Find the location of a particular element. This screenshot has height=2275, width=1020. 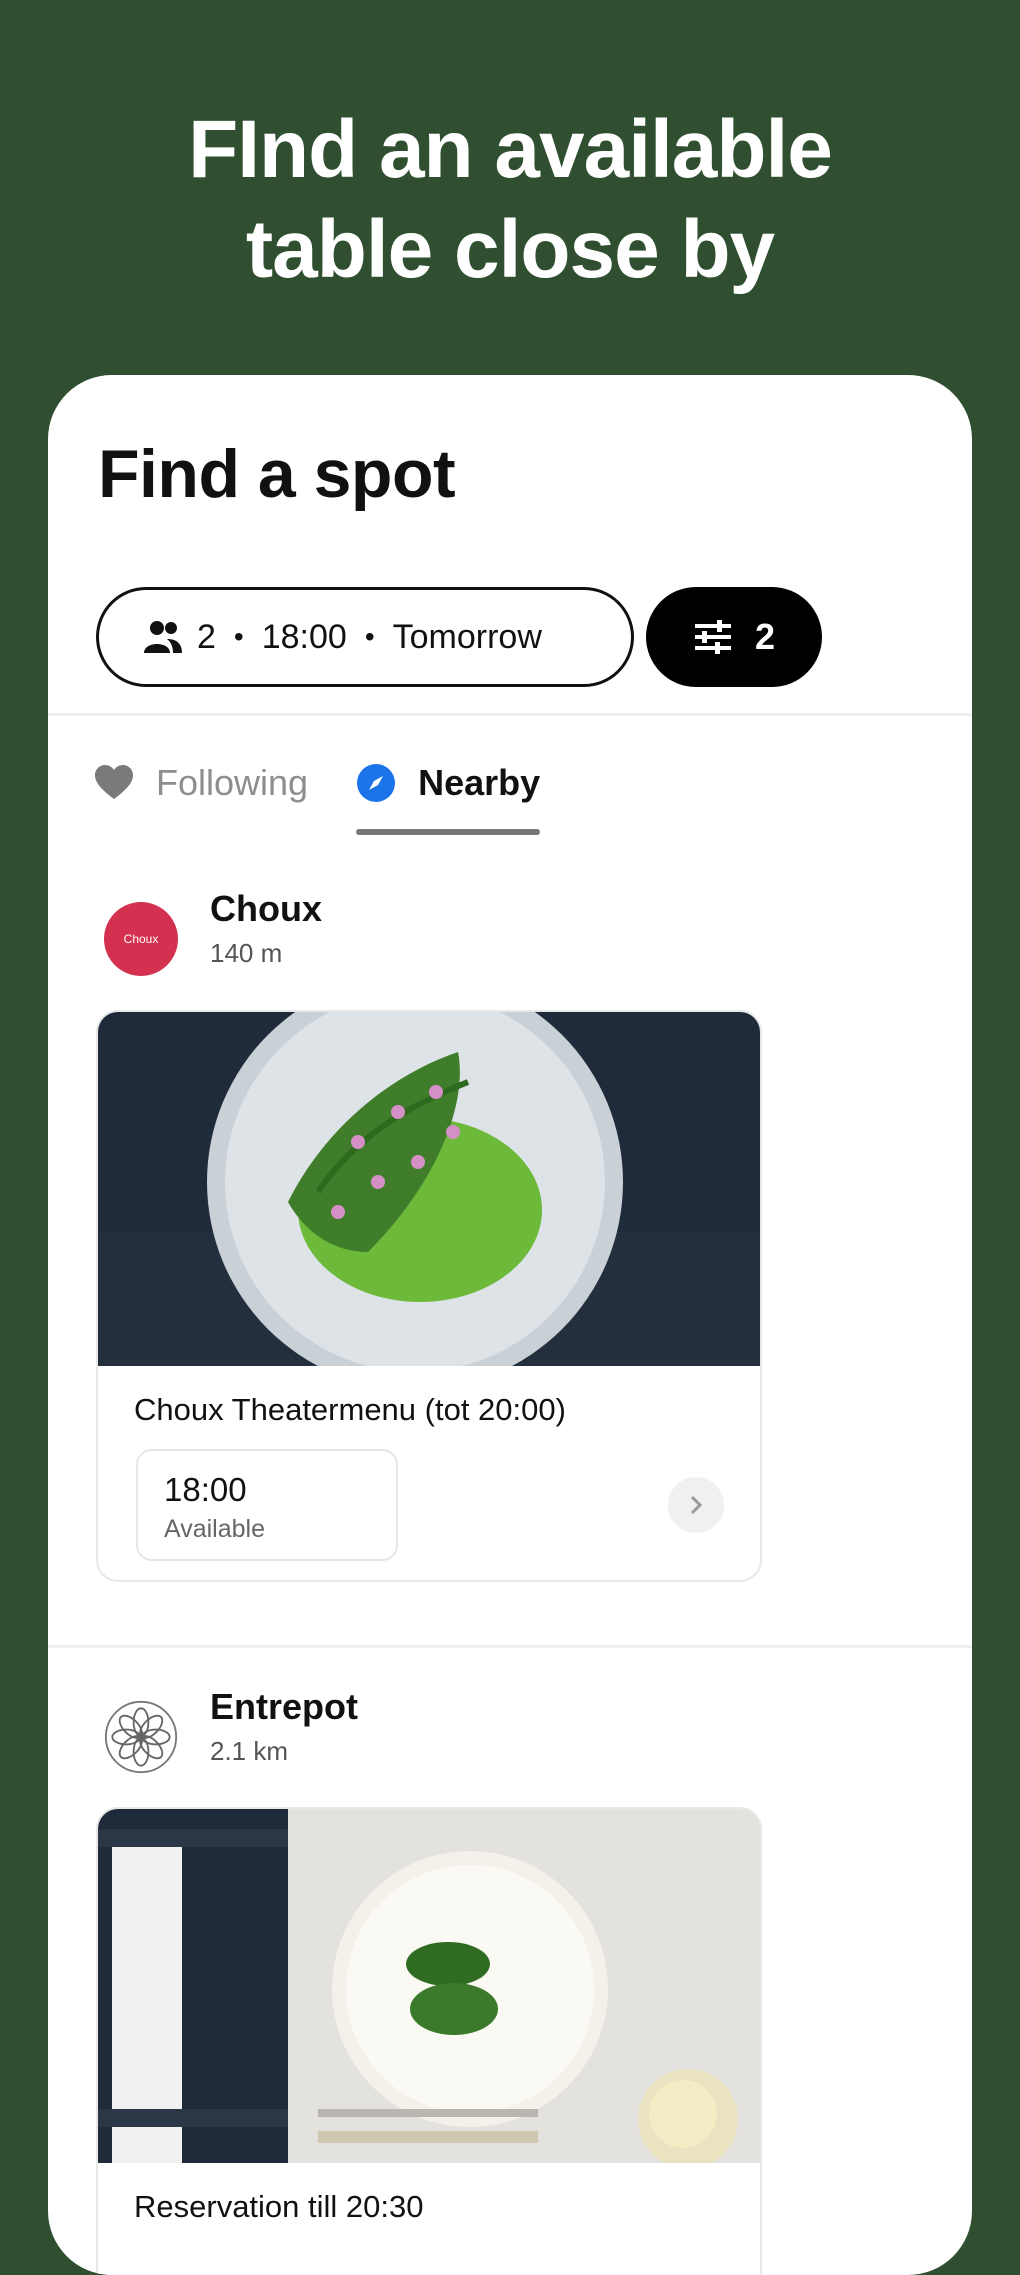

offer-card: Reservation till 20:30 is located at coordinates (429, 2041).